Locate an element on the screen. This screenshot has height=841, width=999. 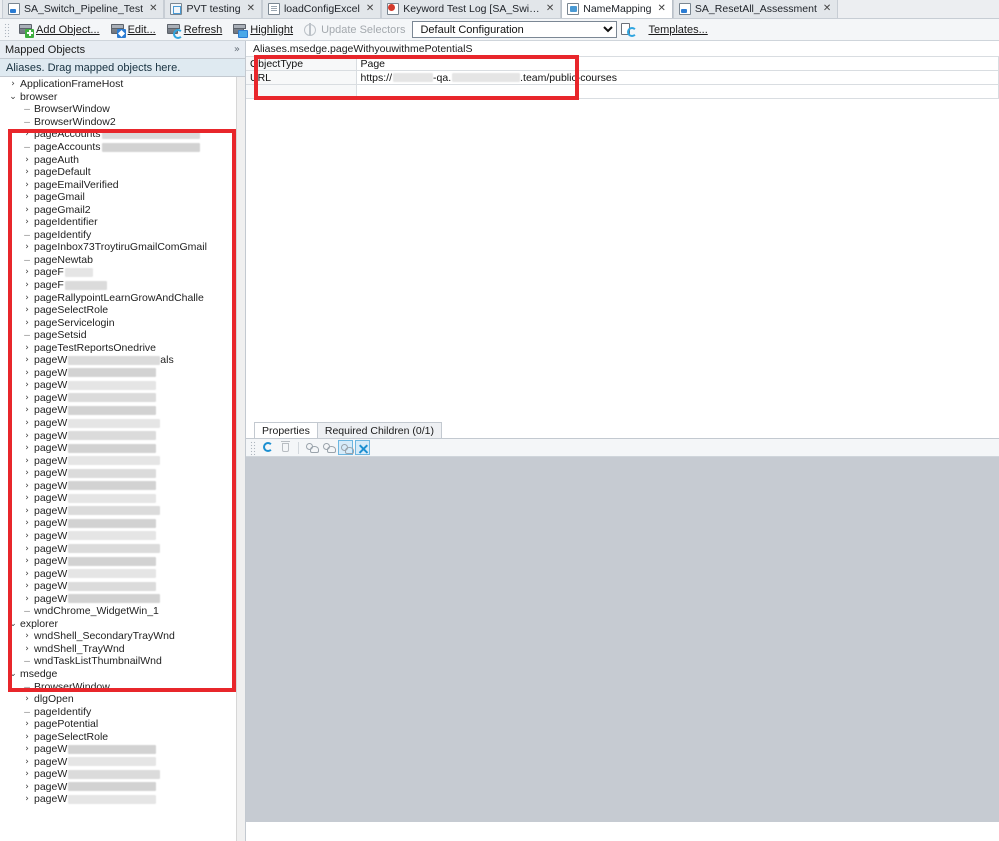
document-tab-3: loadConfigExcel ✕ is located at coordinates (321, 9).